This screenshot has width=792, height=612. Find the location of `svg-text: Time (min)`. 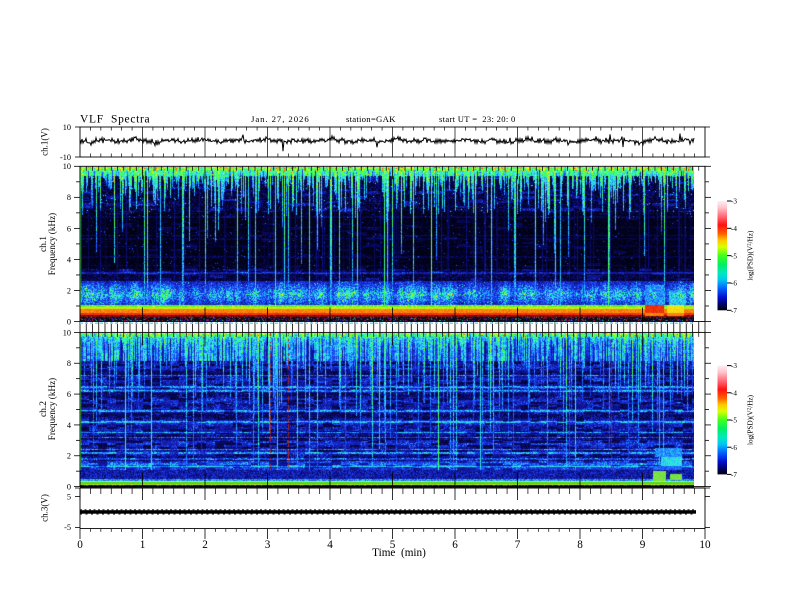

svg-text: Time (min) is located at coordinates (399, 553).